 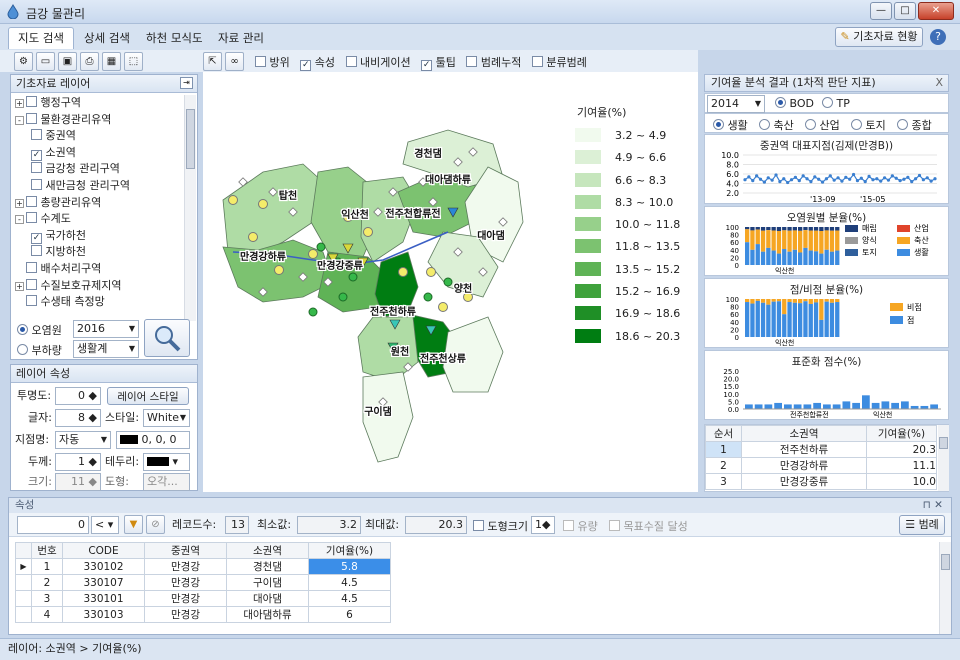 What do you see at coordinates (166, 418) in the screenshot?
I see `style-select: White ▼` at bounding box center [166, 418].